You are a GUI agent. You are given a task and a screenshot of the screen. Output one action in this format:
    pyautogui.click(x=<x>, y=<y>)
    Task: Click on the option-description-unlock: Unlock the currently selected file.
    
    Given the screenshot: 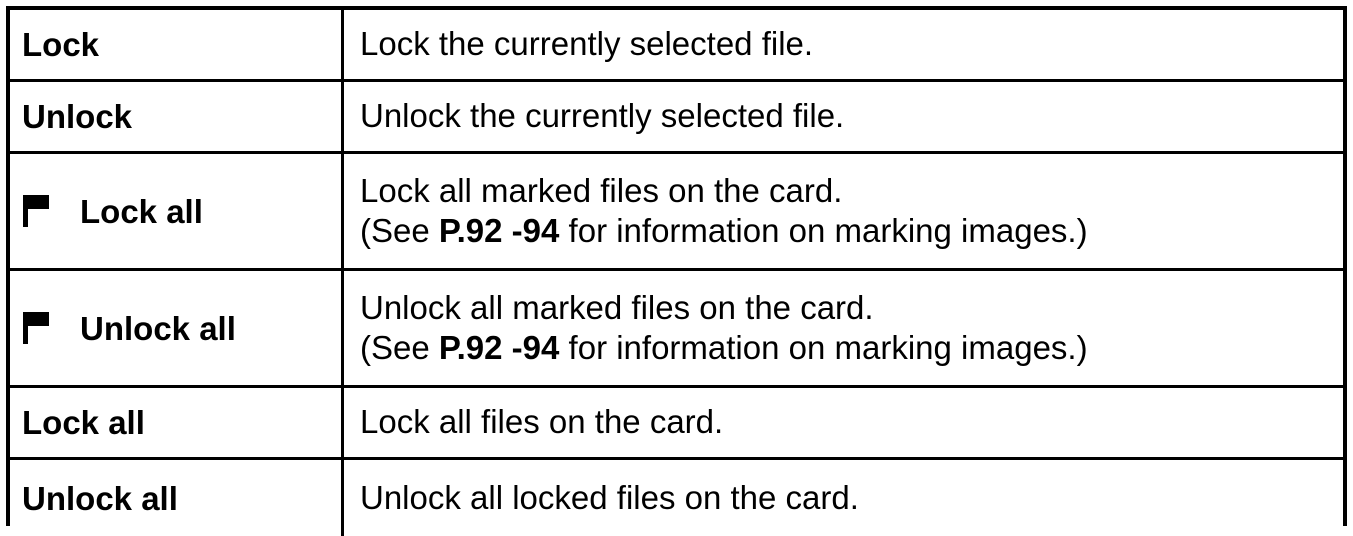 What is the action you would take?
    pyautogui.click(x=843, y=116)
    